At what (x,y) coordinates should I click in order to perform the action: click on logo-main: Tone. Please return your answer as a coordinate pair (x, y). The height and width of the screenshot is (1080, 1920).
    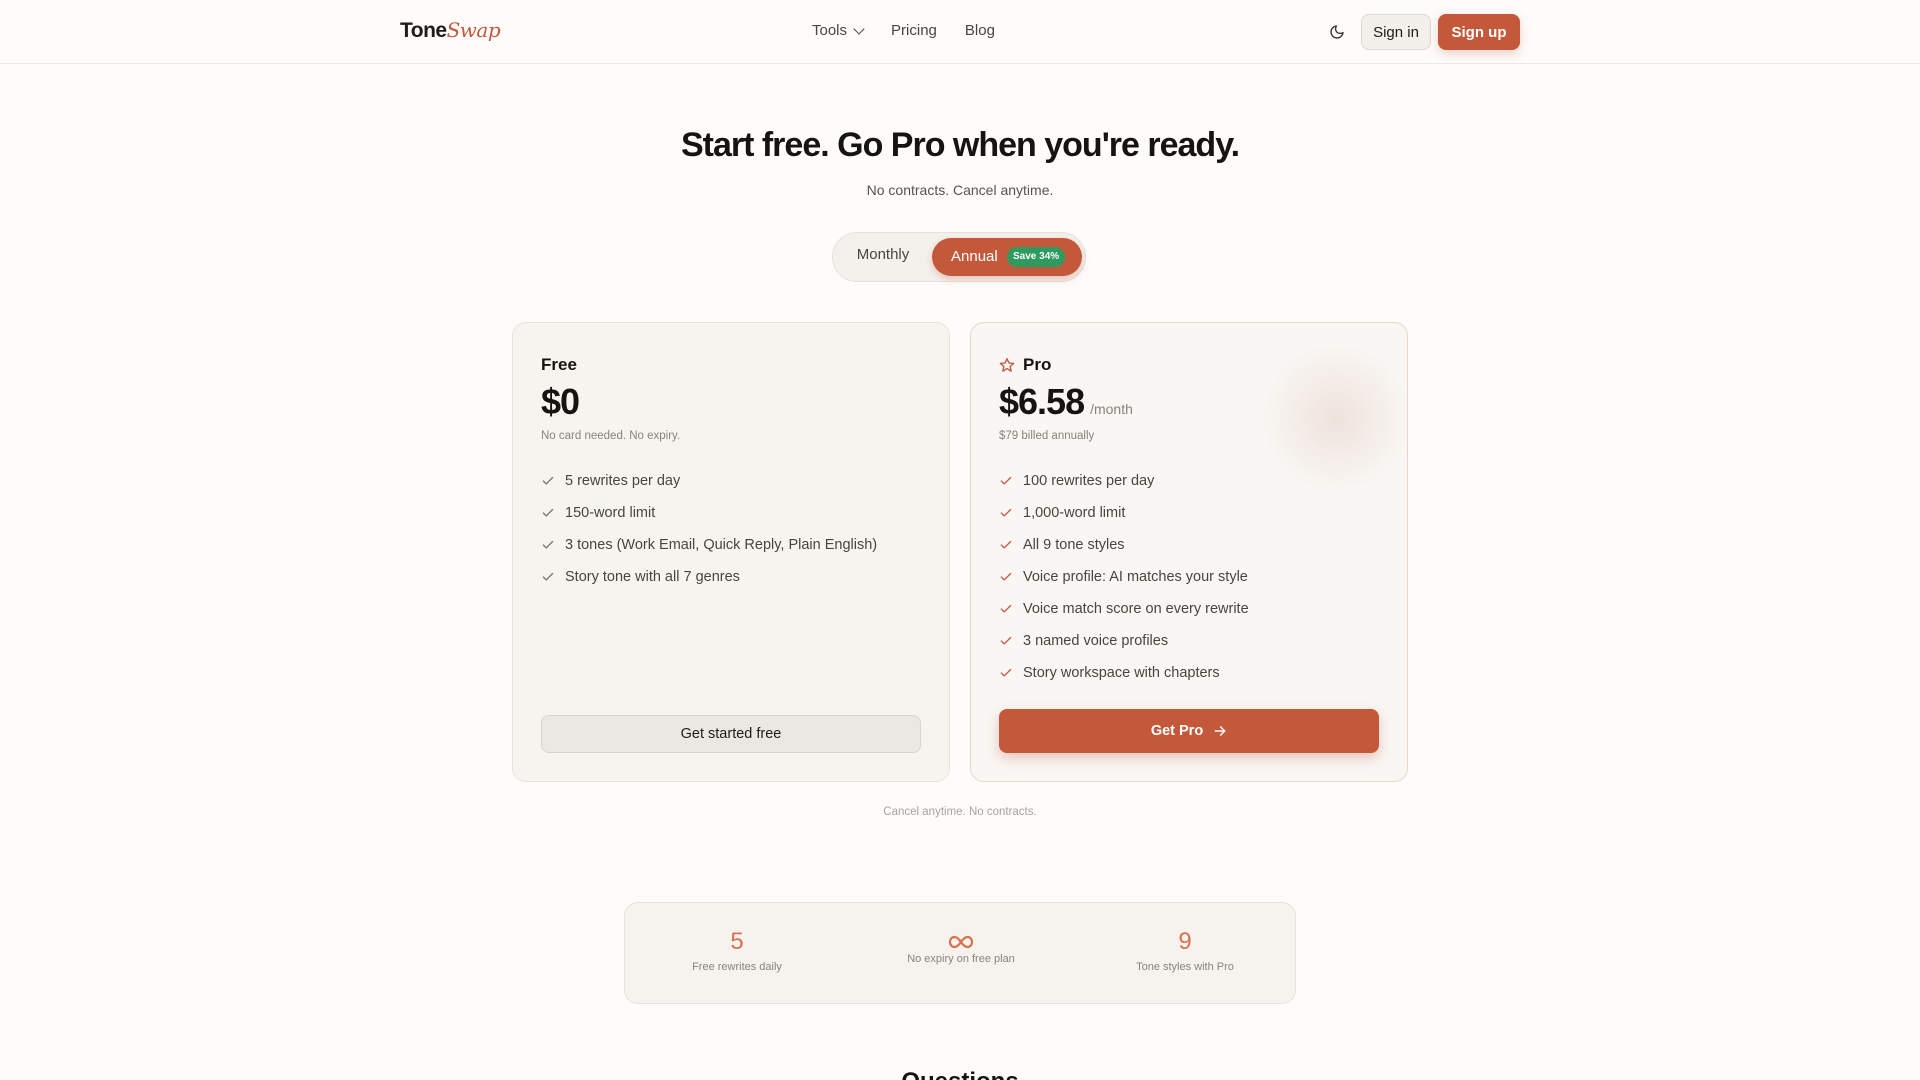
    Looking at the image, I should click on (423, 30).